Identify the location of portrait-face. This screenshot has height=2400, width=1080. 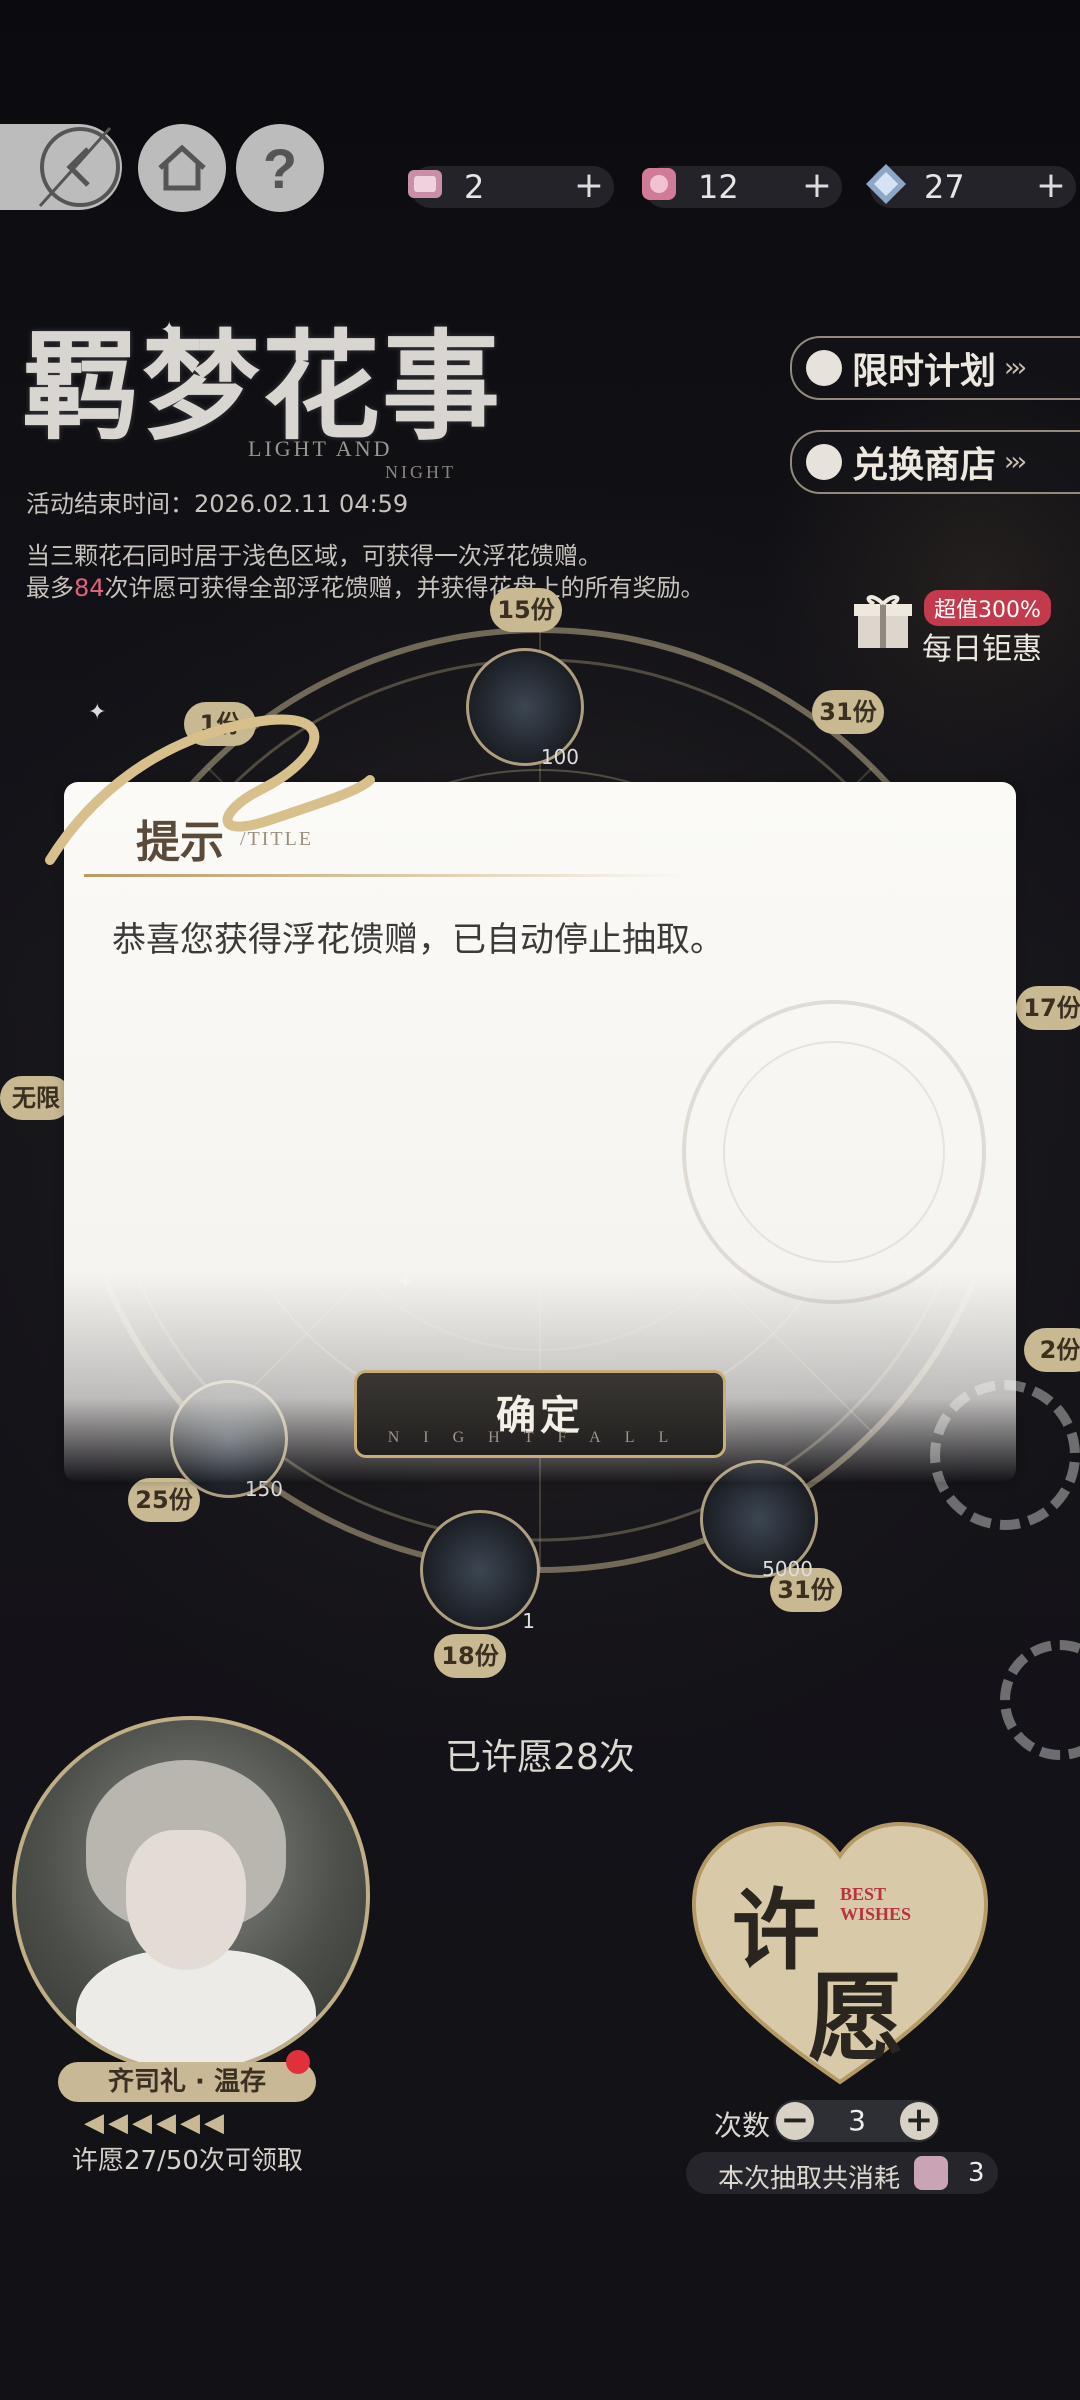
(186, 1900).